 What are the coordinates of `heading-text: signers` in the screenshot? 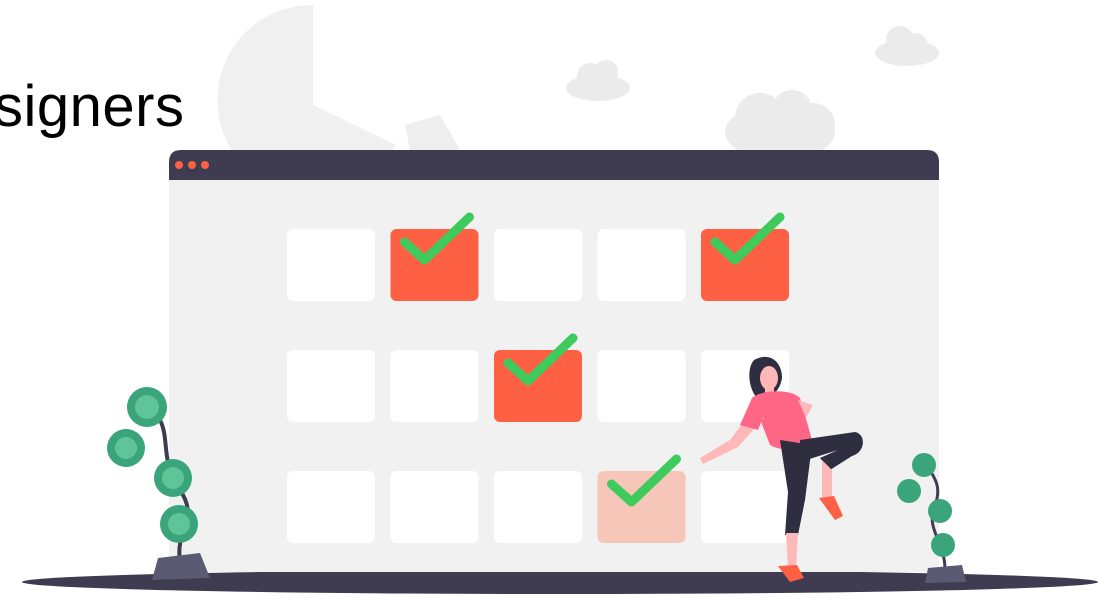 It's located at (92, 106).